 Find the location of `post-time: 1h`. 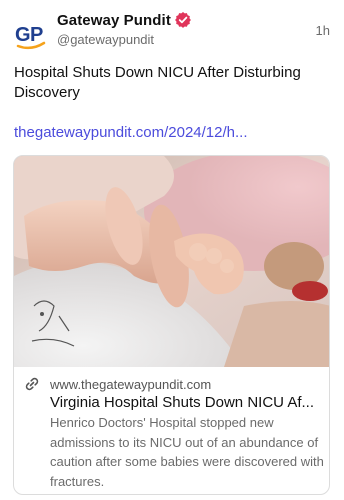

post-time: 1h is located at coordinates (323, 30).